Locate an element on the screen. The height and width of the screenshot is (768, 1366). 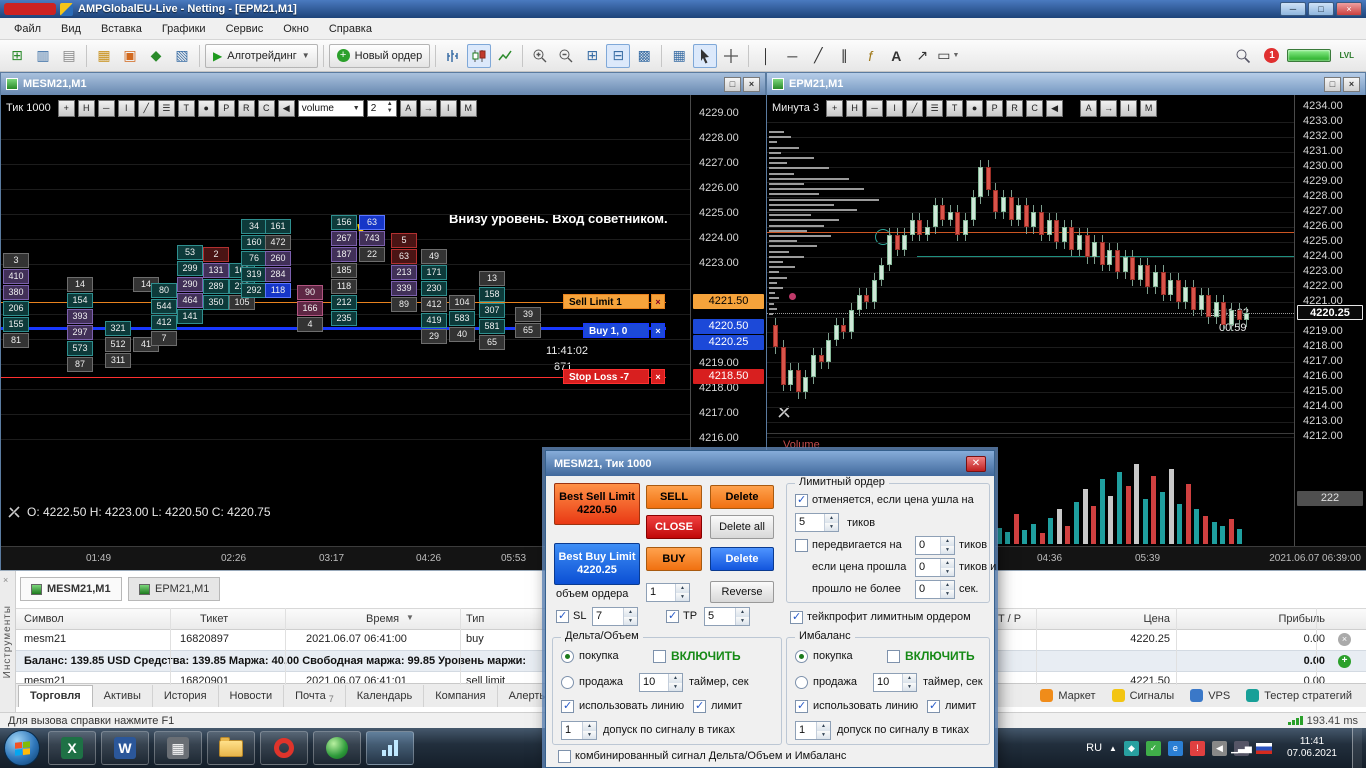
stop-loss-close-icon: × is located at coordinates (658, 376).